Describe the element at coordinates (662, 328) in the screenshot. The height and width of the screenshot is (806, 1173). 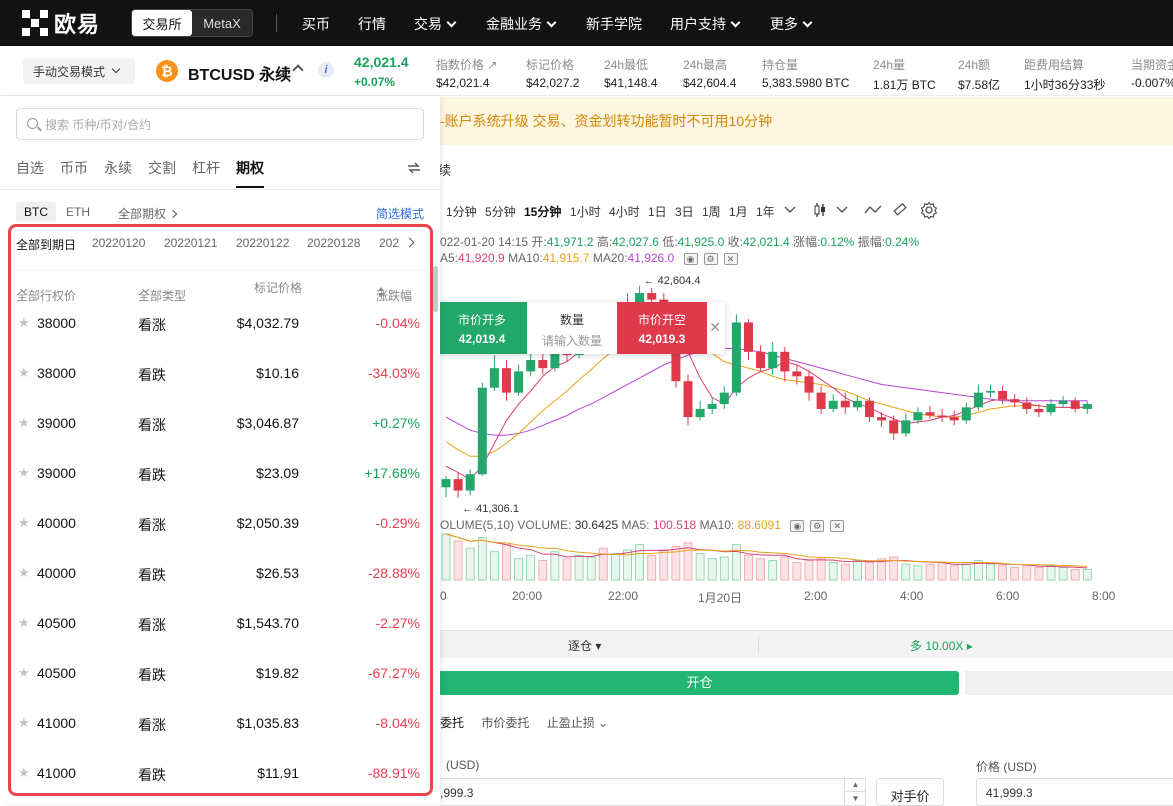
I see `market-sell-button: 市价开空 42,019.3` at that location.